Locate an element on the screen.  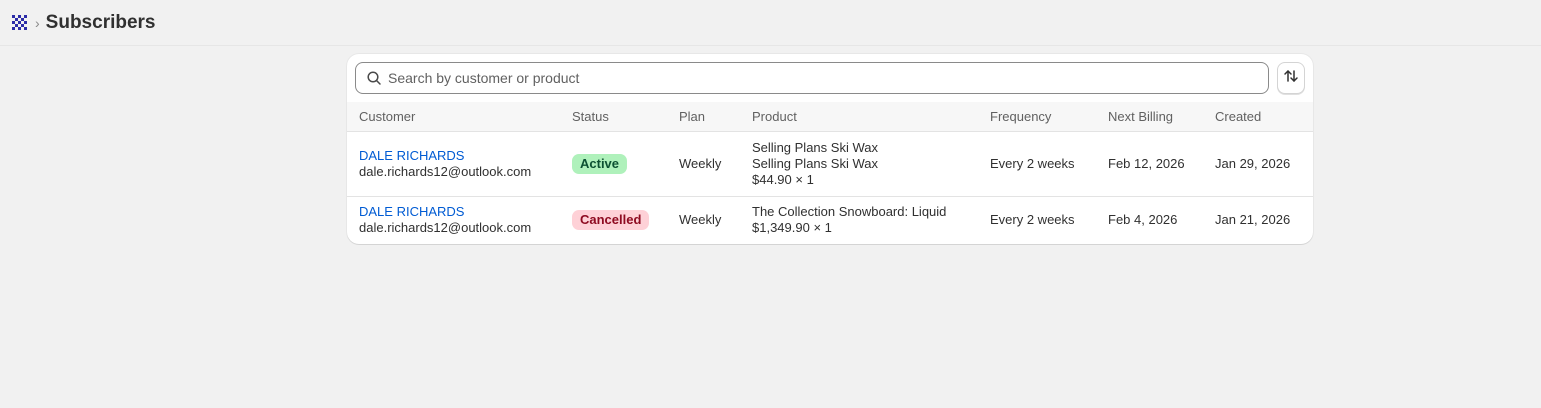
sort-button is located at coordinates (1291, 78).